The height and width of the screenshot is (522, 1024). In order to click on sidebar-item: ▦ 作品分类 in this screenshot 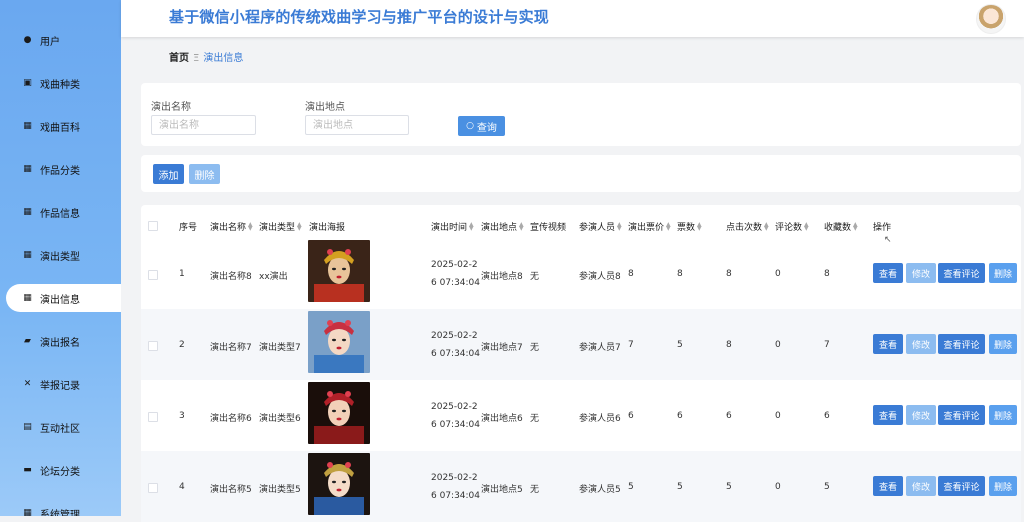, I will do `click(60, 169)`.